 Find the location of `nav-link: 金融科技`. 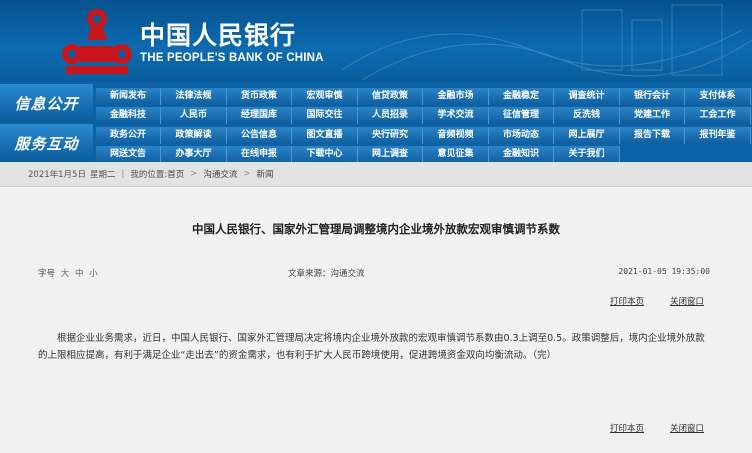

nav-link: 金融科技 is located at coordinates (128, 115).